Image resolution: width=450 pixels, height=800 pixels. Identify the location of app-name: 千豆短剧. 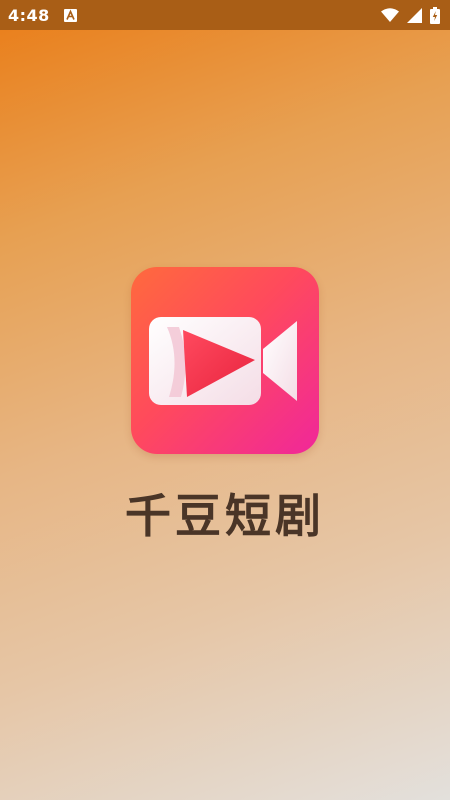
(225, 516).